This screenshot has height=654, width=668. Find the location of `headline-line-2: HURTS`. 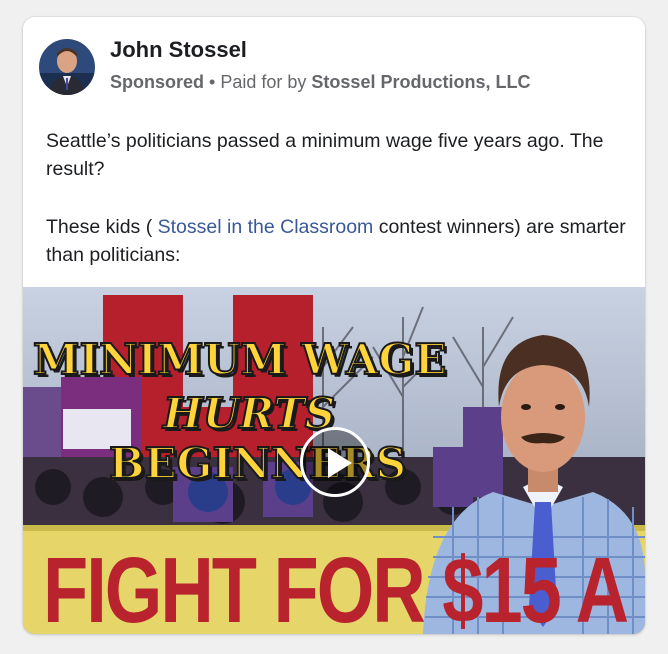

headline-line-2: HURTS is located at coordinates (249, 413).